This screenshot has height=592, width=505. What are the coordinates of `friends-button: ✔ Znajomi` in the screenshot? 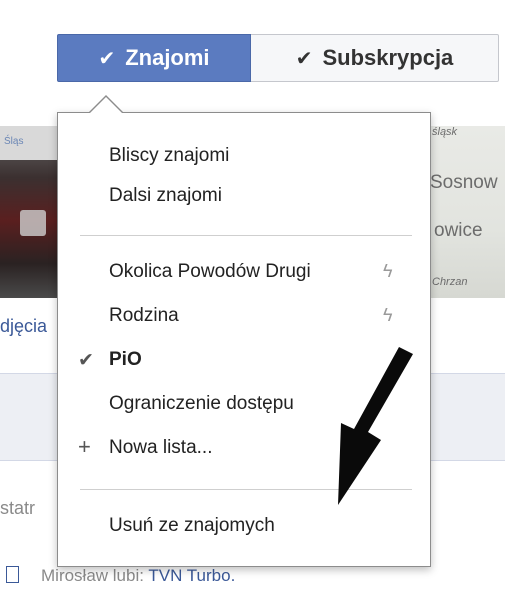 It's located at (154, 58).